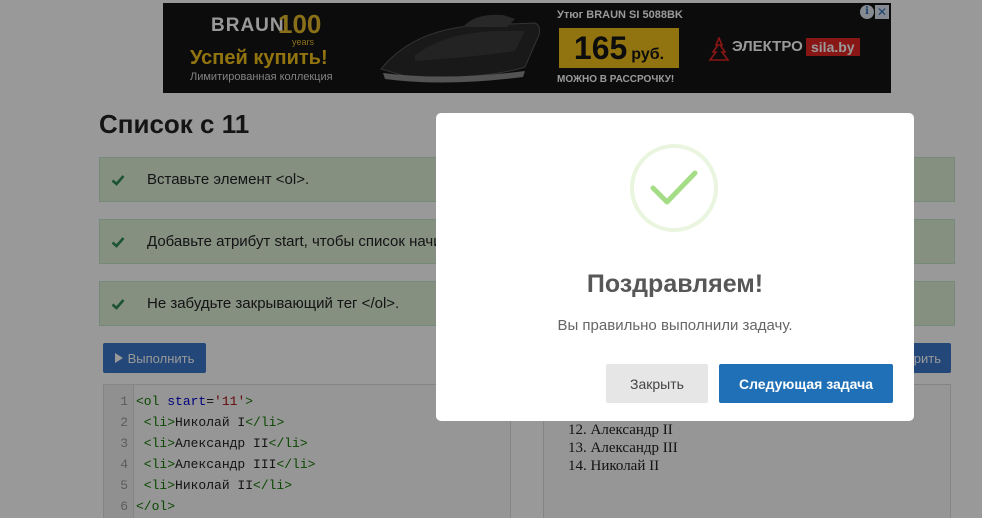  Describe the element at coordinates (657, 383) in the screenshot. I see `close-button: Закрыть` at that location.